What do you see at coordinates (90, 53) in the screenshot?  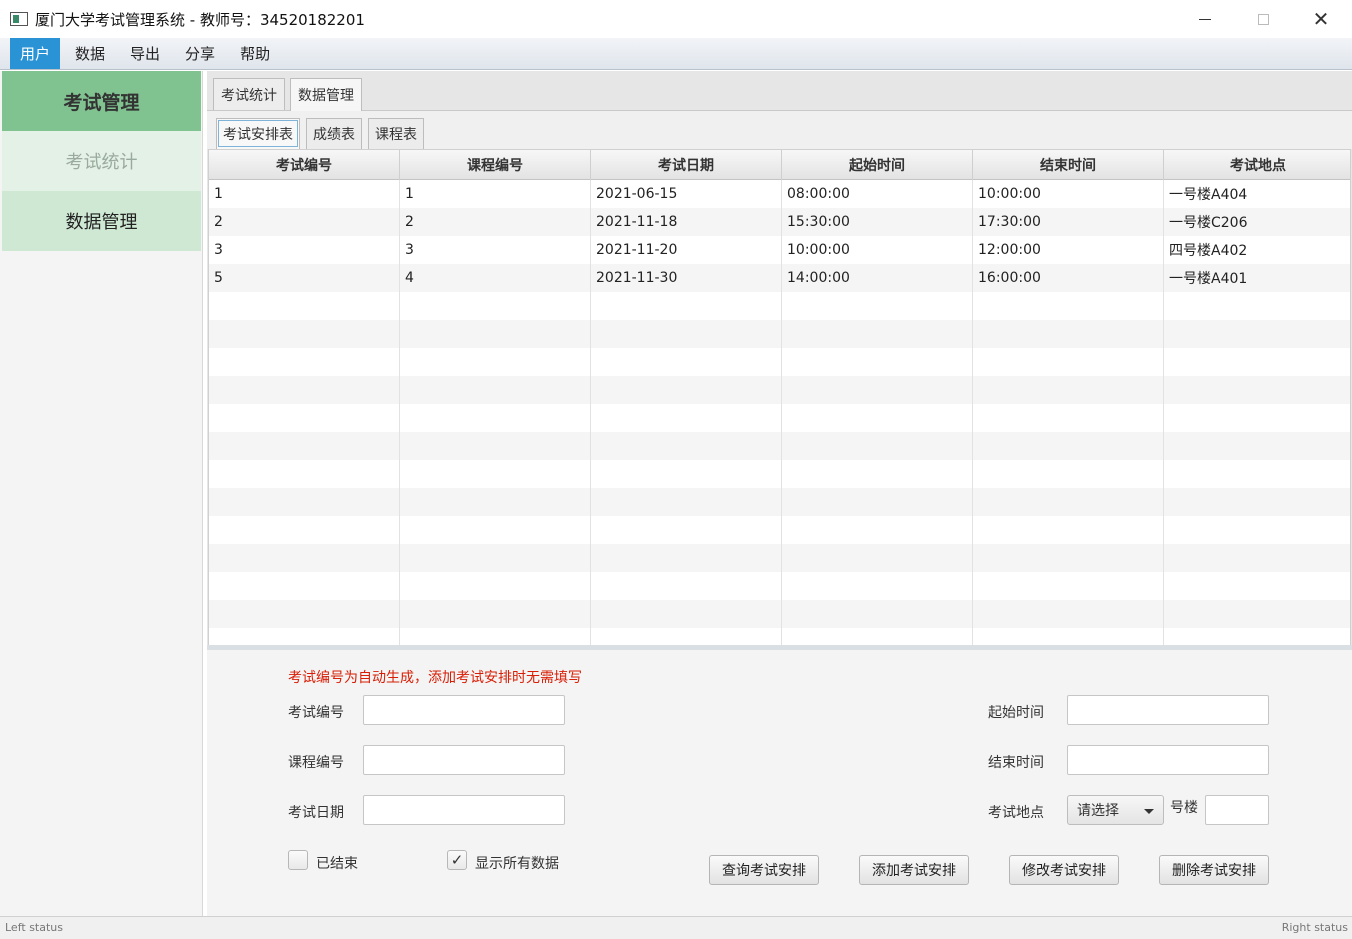 I see `menu-data: 数据` at bounding box center [90, 53].